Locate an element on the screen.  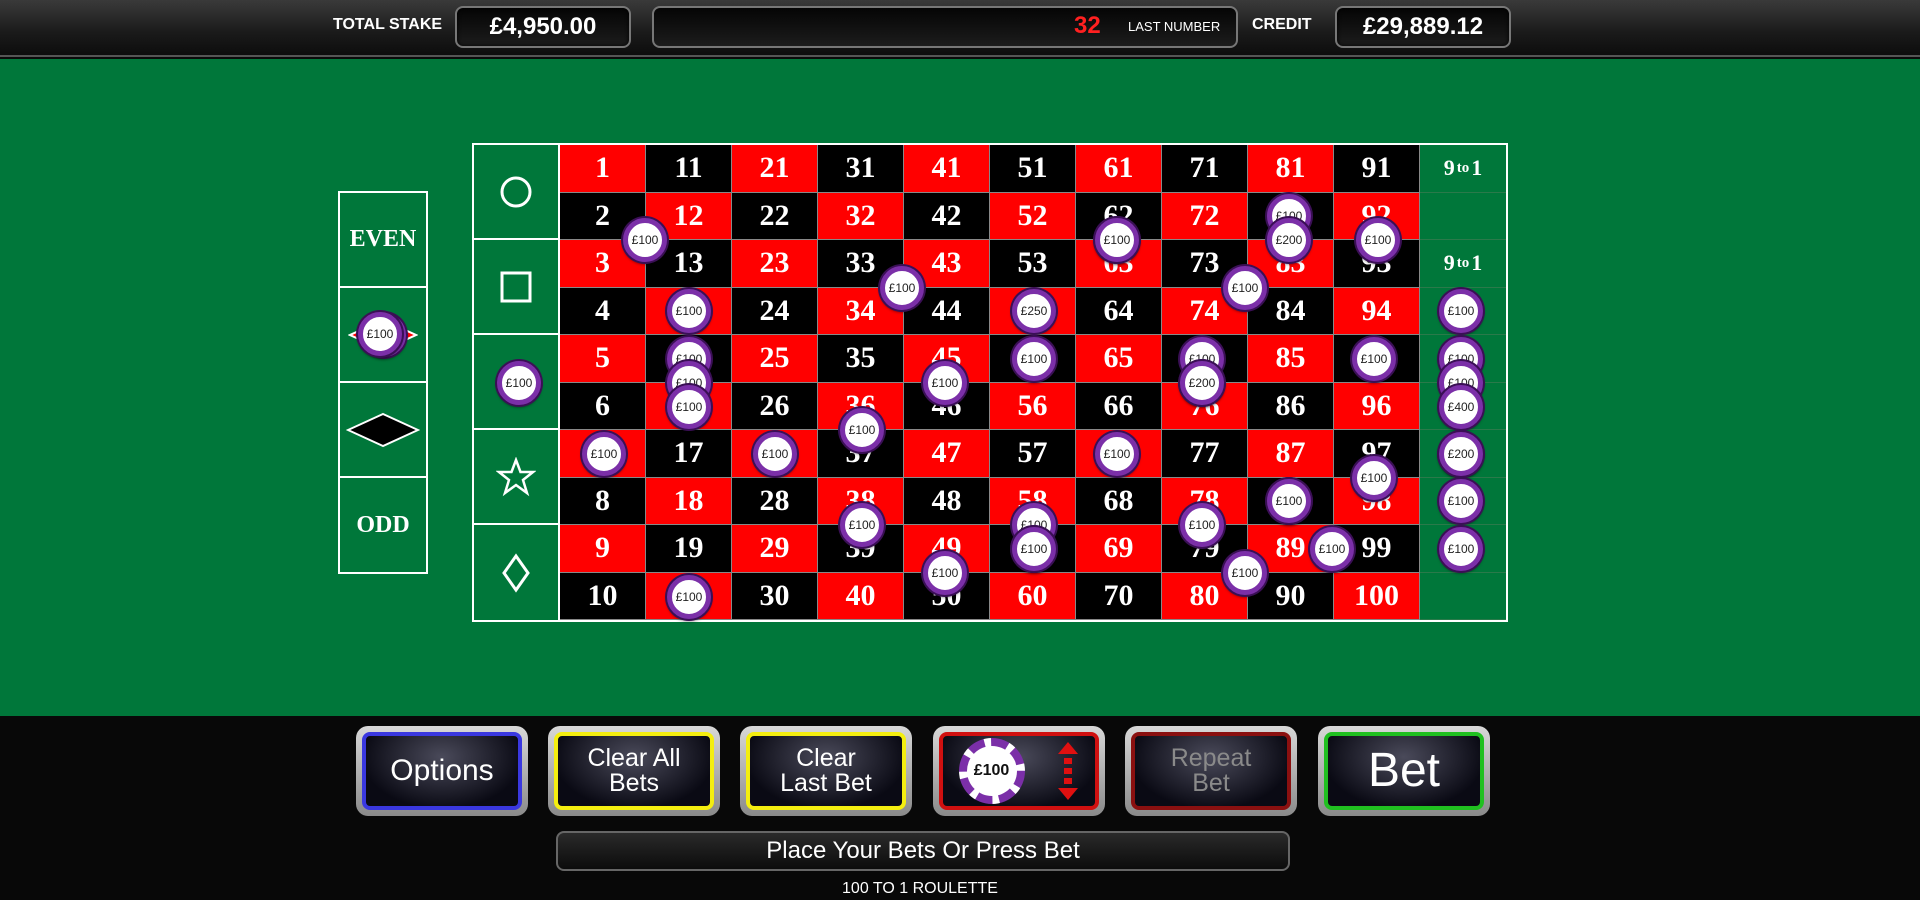
number-cell-29: 29 is located at coordinates (775, 549).